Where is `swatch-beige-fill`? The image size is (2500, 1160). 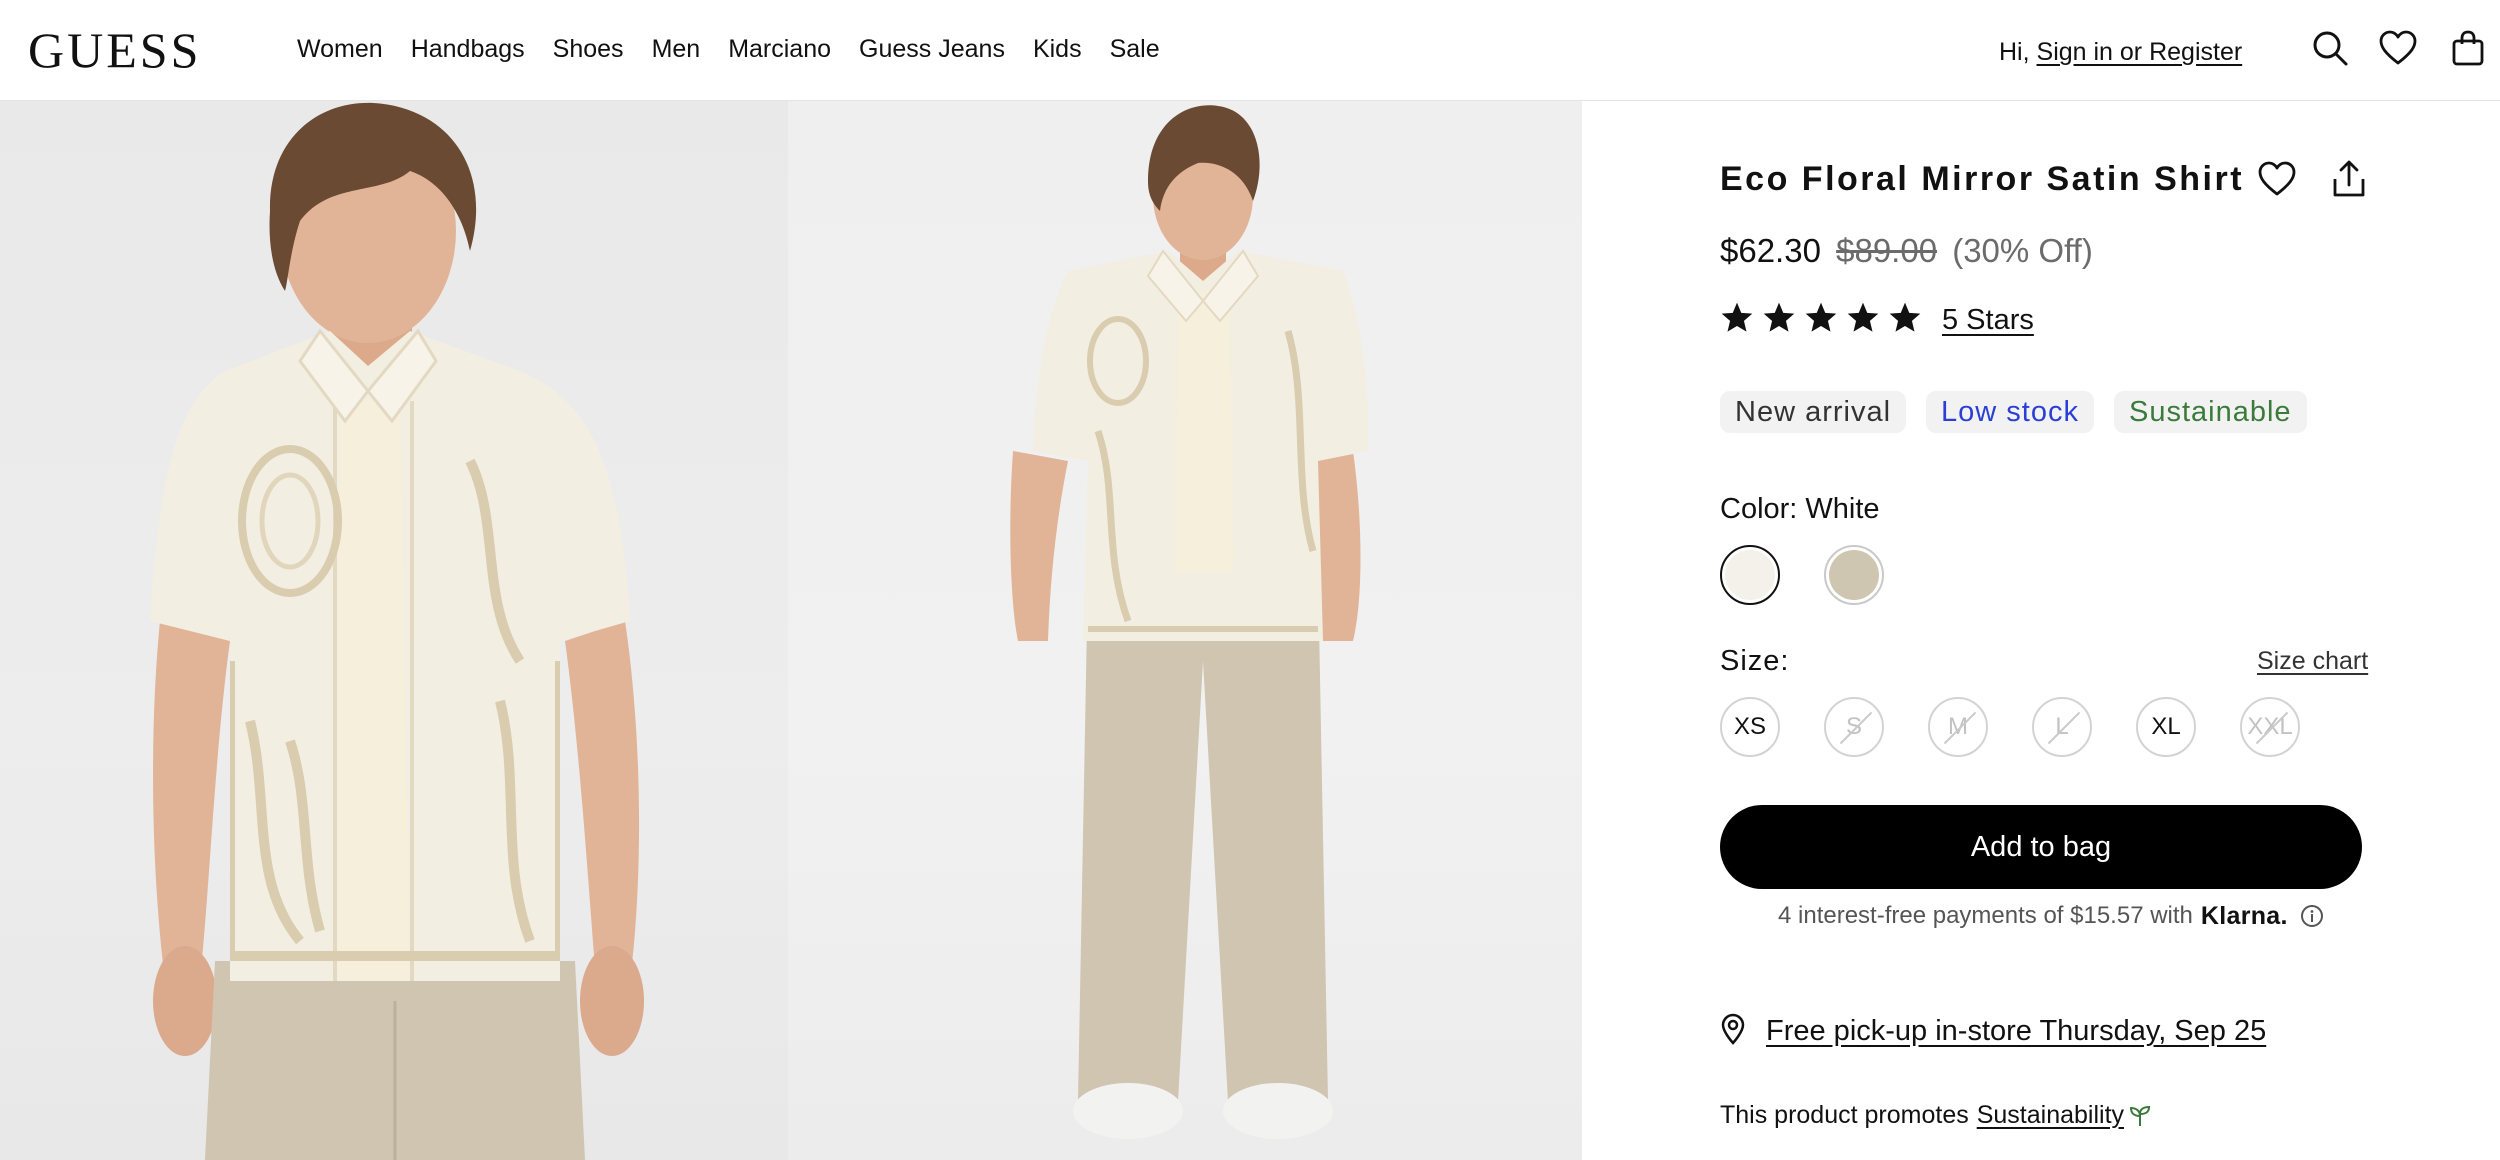
swatch-beige-fill is located at coordinates (1854, 575).